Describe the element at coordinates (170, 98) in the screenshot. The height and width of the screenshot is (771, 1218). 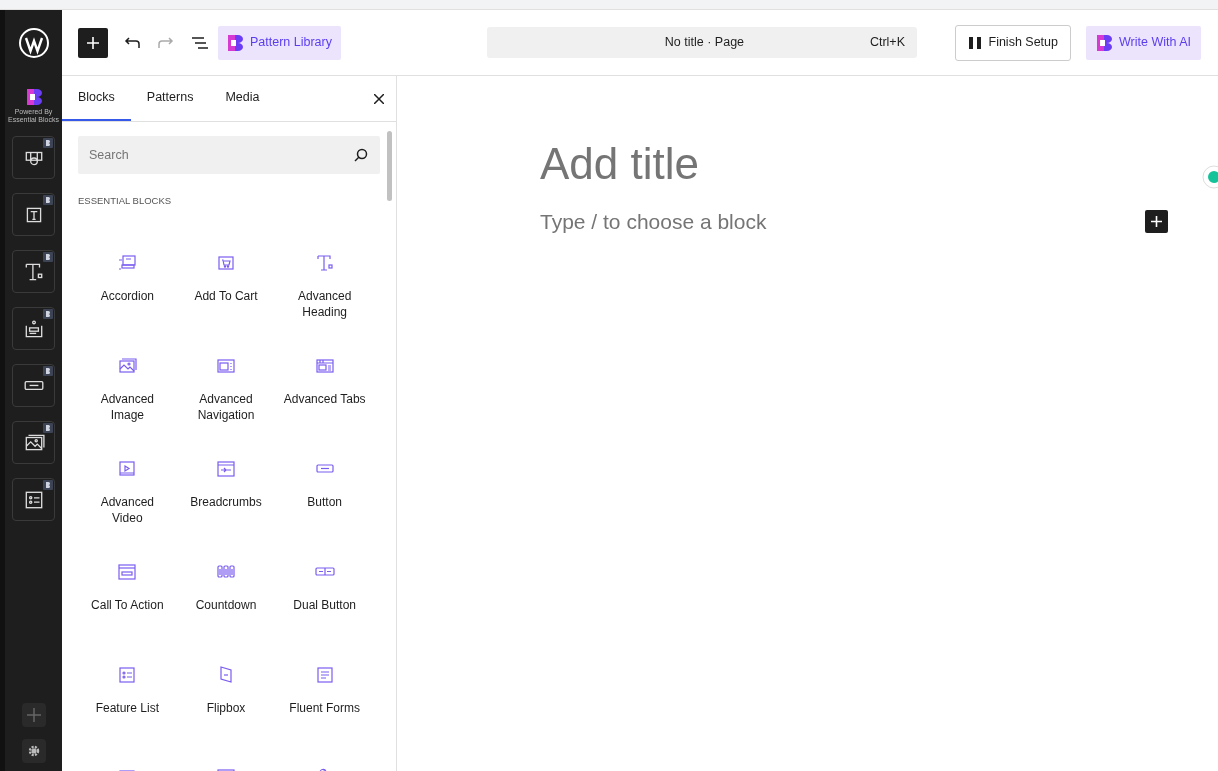
I see `tab: Patterns` at that location.